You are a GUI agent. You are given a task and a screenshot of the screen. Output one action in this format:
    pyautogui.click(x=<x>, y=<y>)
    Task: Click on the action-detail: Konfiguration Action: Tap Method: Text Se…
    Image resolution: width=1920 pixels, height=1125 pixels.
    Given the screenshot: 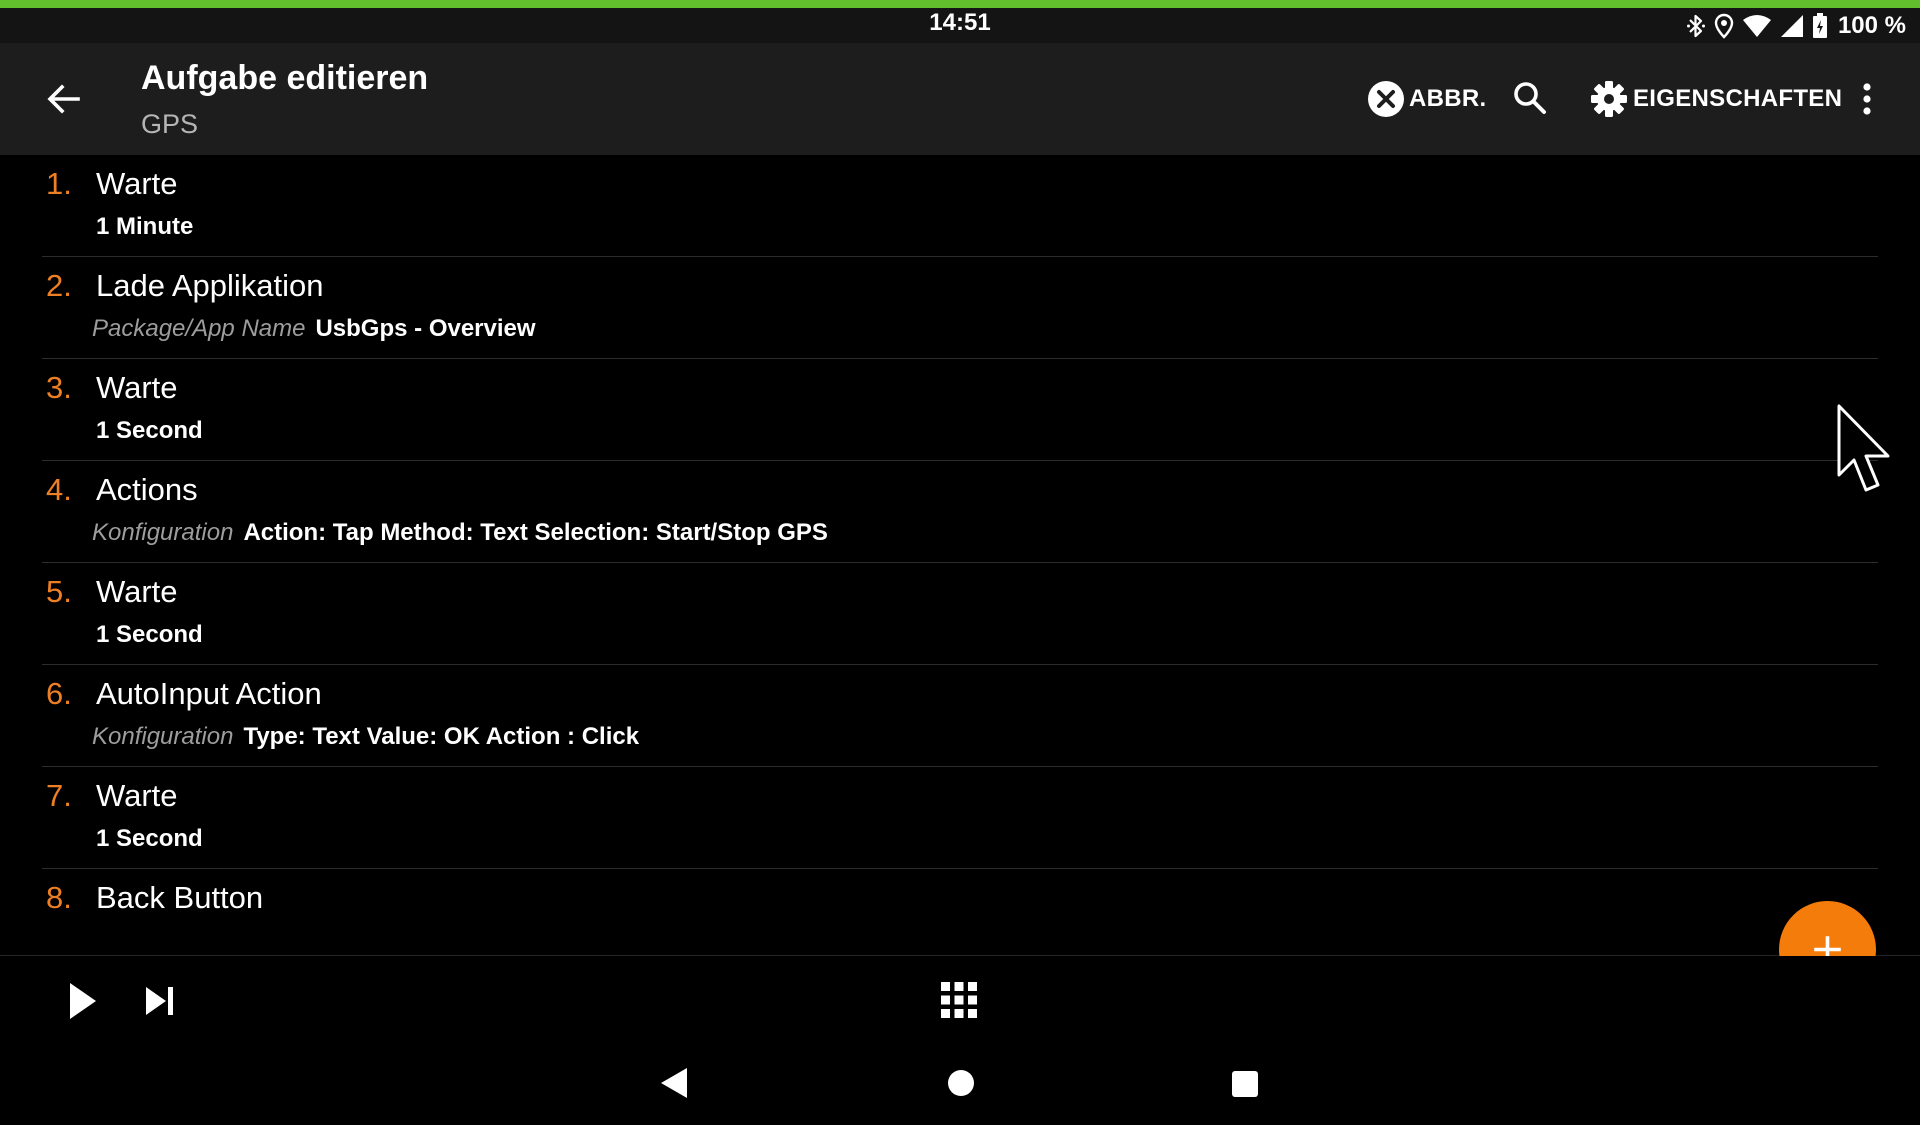 What is the action you would take?
    pyautogui.click(x=460, y=533)
    